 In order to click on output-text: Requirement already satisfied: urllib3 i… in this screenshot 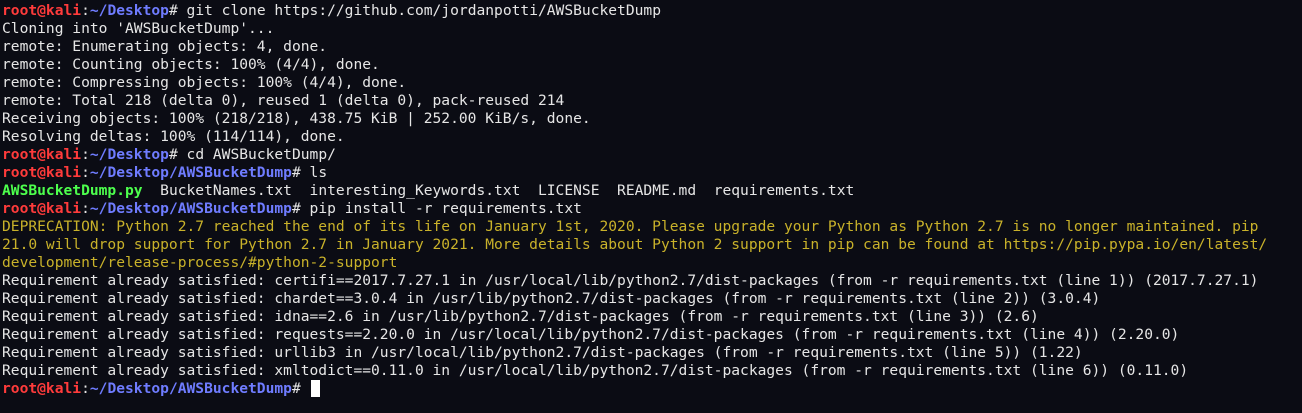, I will do `click(542, 352)`.